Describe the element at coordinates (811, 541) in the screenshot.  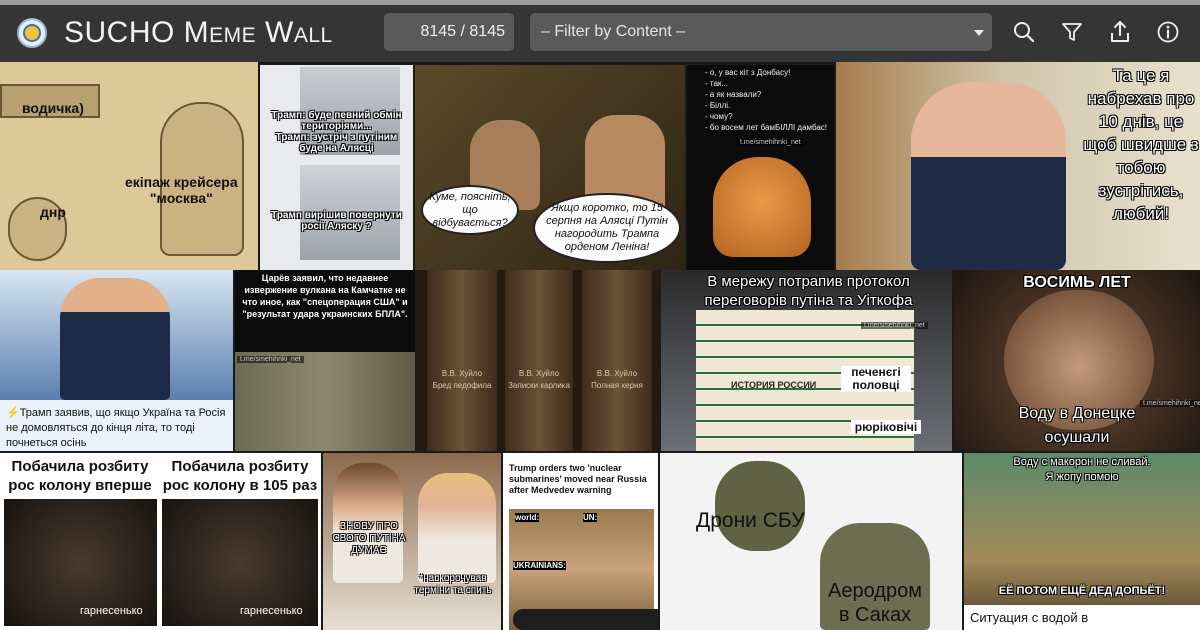
I see `meme-tile: Дрони СБУ Аеродром в Саках` at that location.